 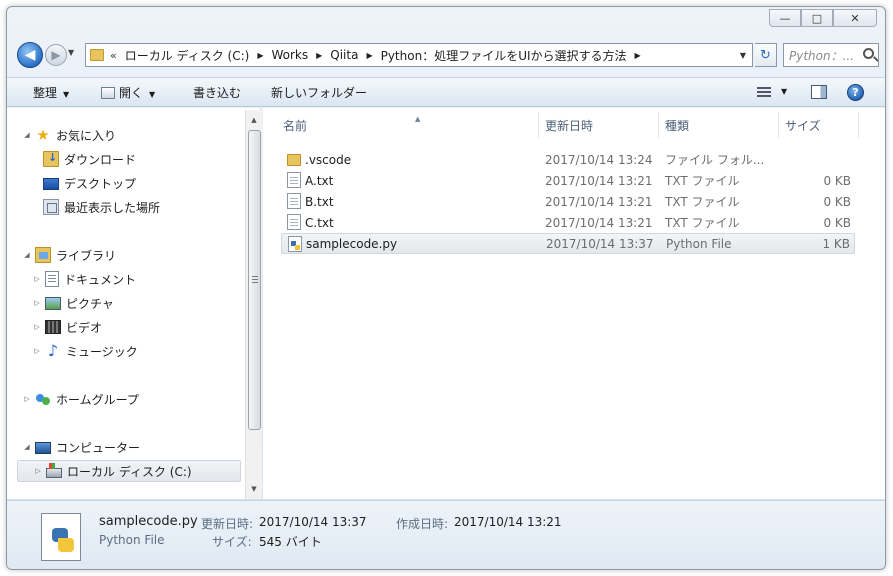 I want to click on file-name: A.txt, so click(x=319, y=180).